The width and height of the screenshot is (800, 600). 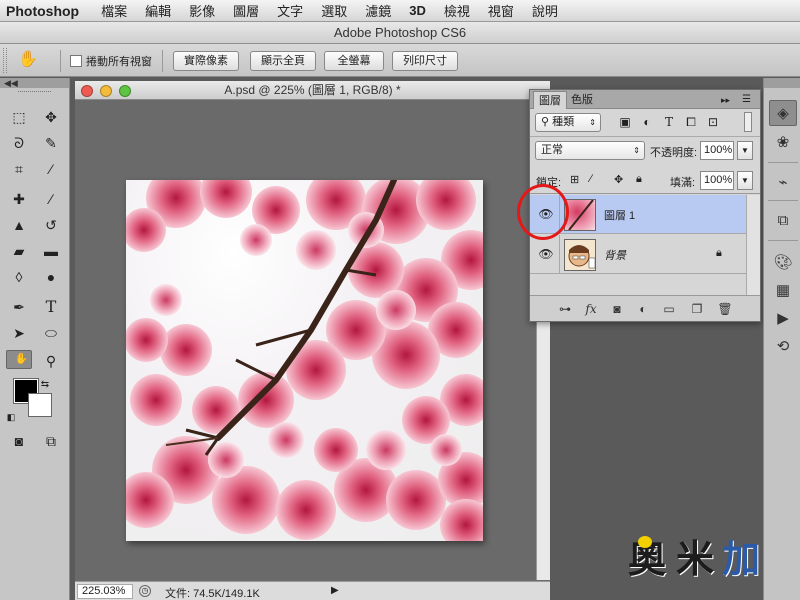 What do you see at coordinates (550, 100) in the screenshot?
I see `tab-layers: 圖層` at bounding box center [550, 100].